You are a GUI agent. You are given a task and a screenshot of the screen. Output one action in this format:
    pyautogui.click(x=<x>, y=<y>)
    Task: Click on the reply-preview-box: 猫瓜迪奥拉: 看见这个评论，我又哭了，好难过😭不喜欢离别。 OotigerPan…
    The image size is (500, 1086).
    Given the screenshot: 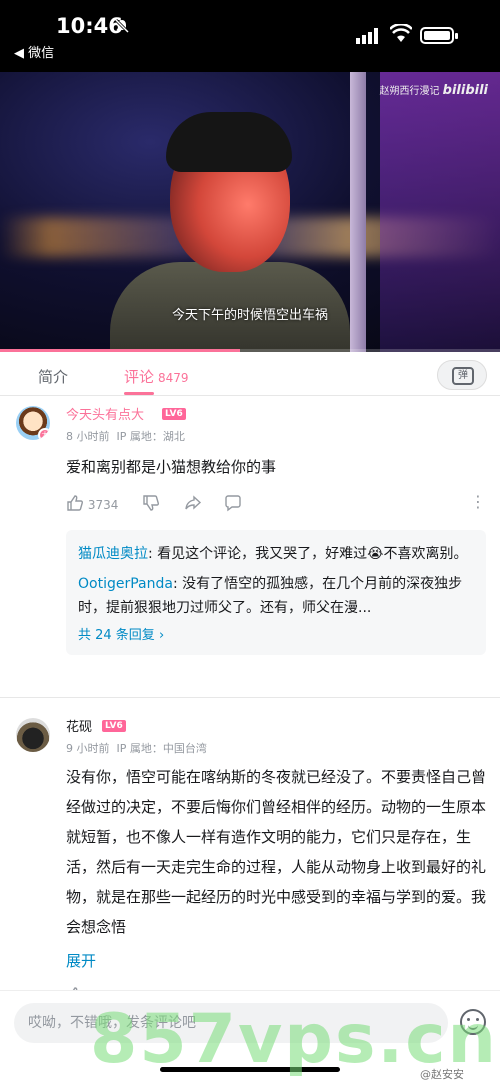 What is the action you would take?
    pyautogui.click(x=276, y=592)
    